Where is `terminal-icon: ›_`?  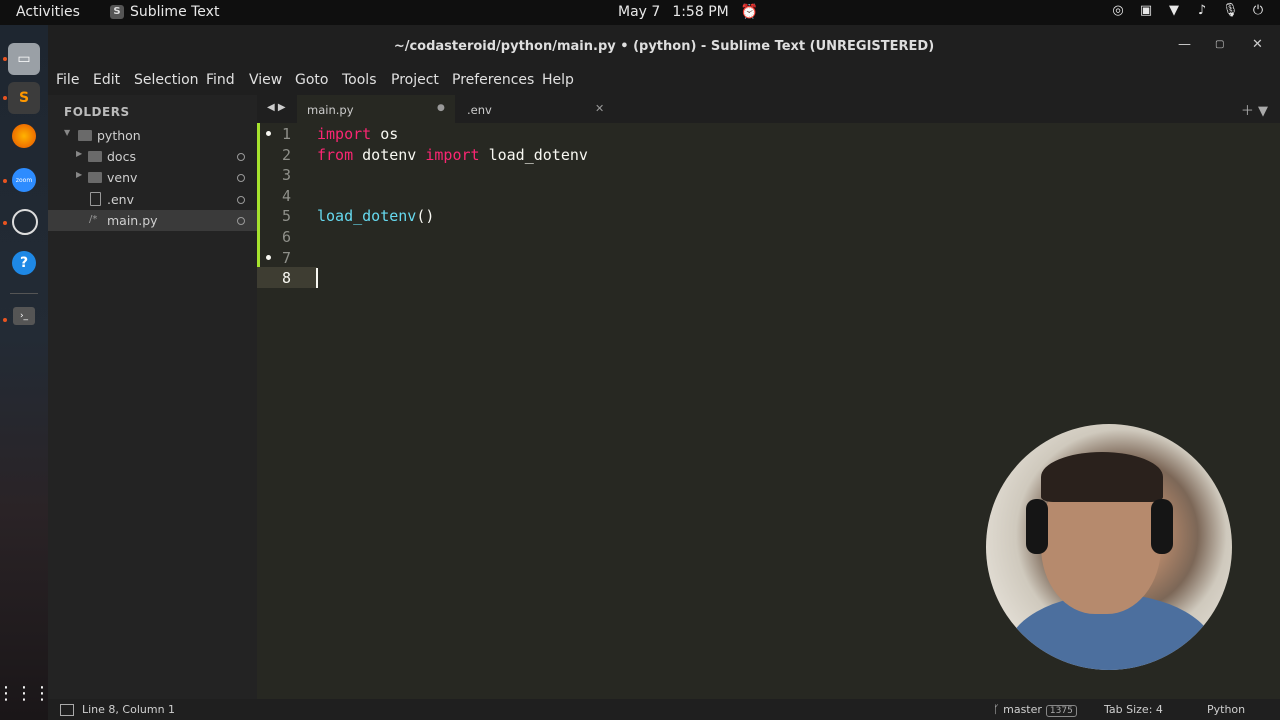
terminal-icon: ›_ is located at coordinates (24, 316).